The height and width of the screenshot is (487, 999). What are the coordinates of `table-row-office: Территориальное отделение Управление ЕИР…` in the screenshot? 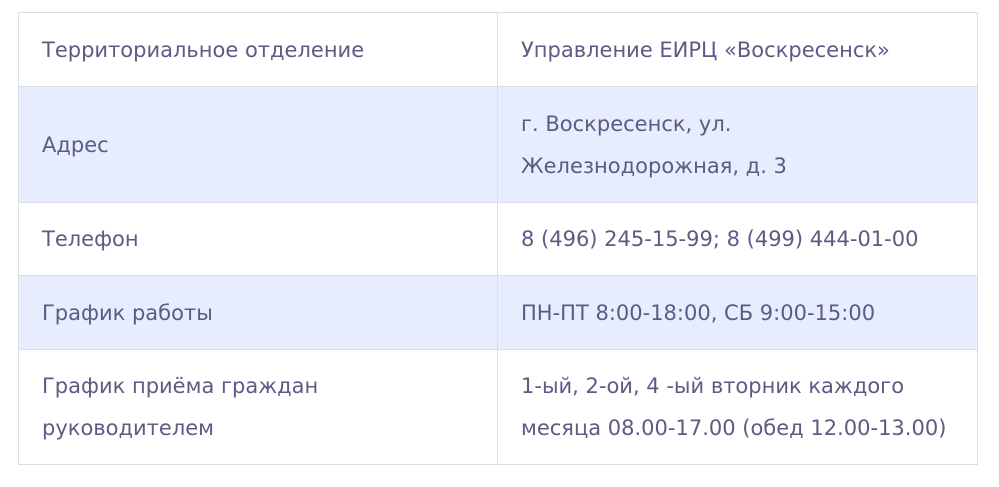 It's located at (498, 49).